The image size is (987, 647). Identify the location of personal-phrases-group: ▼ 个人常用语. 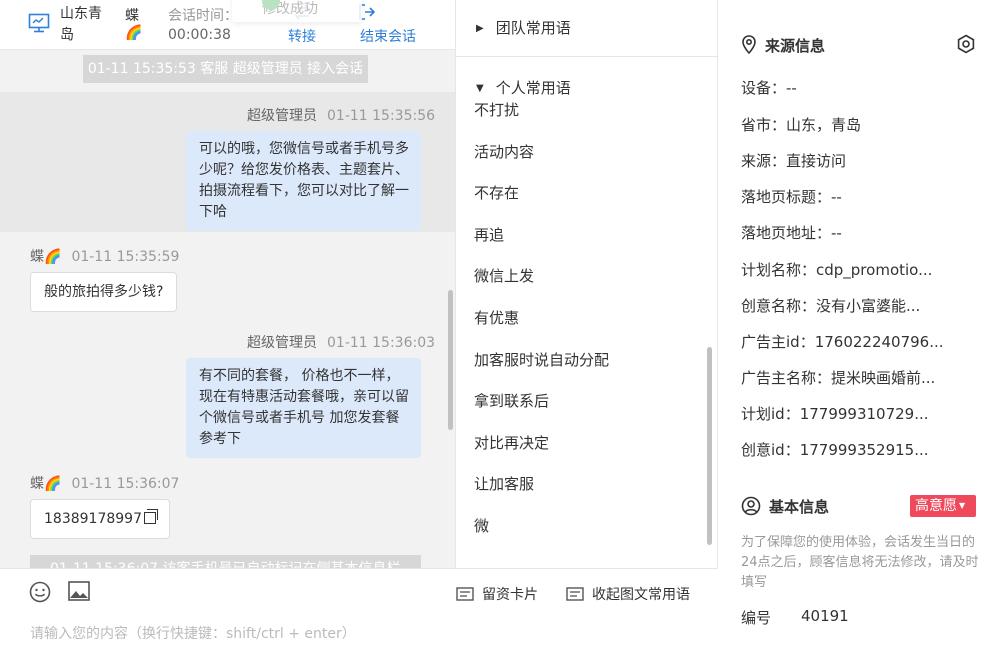
(523, 87).